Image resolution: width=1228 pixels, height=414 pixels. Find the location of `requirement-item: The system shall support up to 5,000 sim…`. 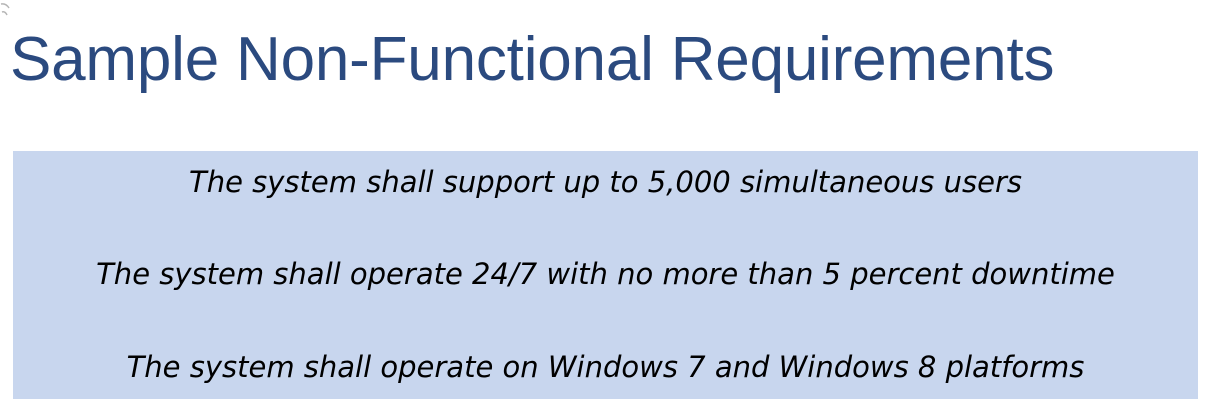

requirement-item: The system shall support up to 5,000 sim… is located at coordinates (605, 182).